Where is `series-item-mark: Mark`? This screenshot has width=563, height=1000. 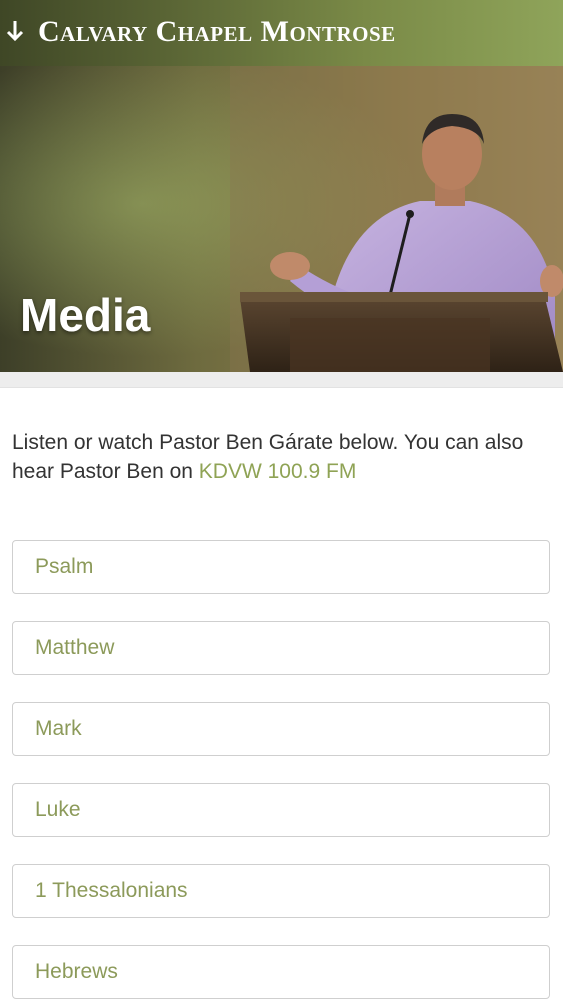
series-item-mark: Mark is located at coordinates (281, 729).